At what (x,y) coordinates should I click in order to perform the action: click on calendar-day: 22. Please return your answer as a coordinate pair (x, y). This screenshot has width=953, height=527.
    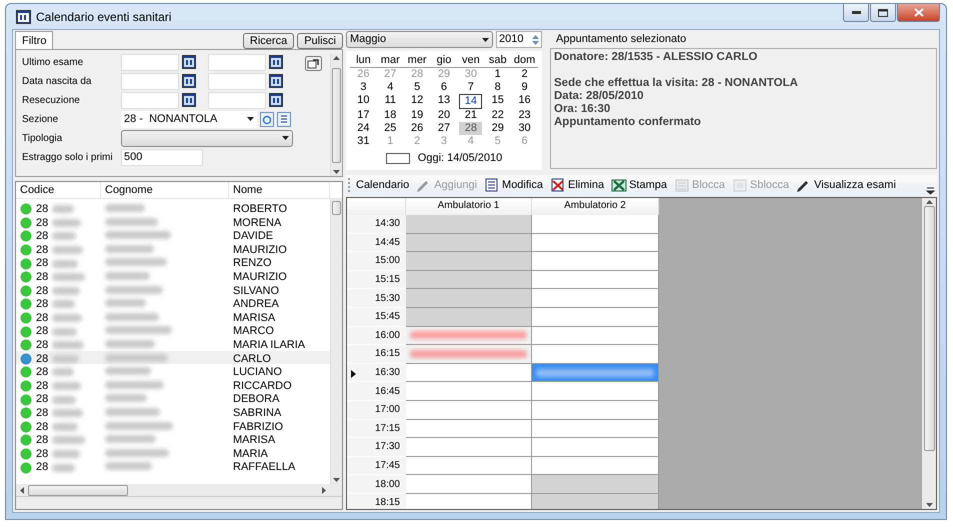
    Looking at the image, I should click on (498, 115).